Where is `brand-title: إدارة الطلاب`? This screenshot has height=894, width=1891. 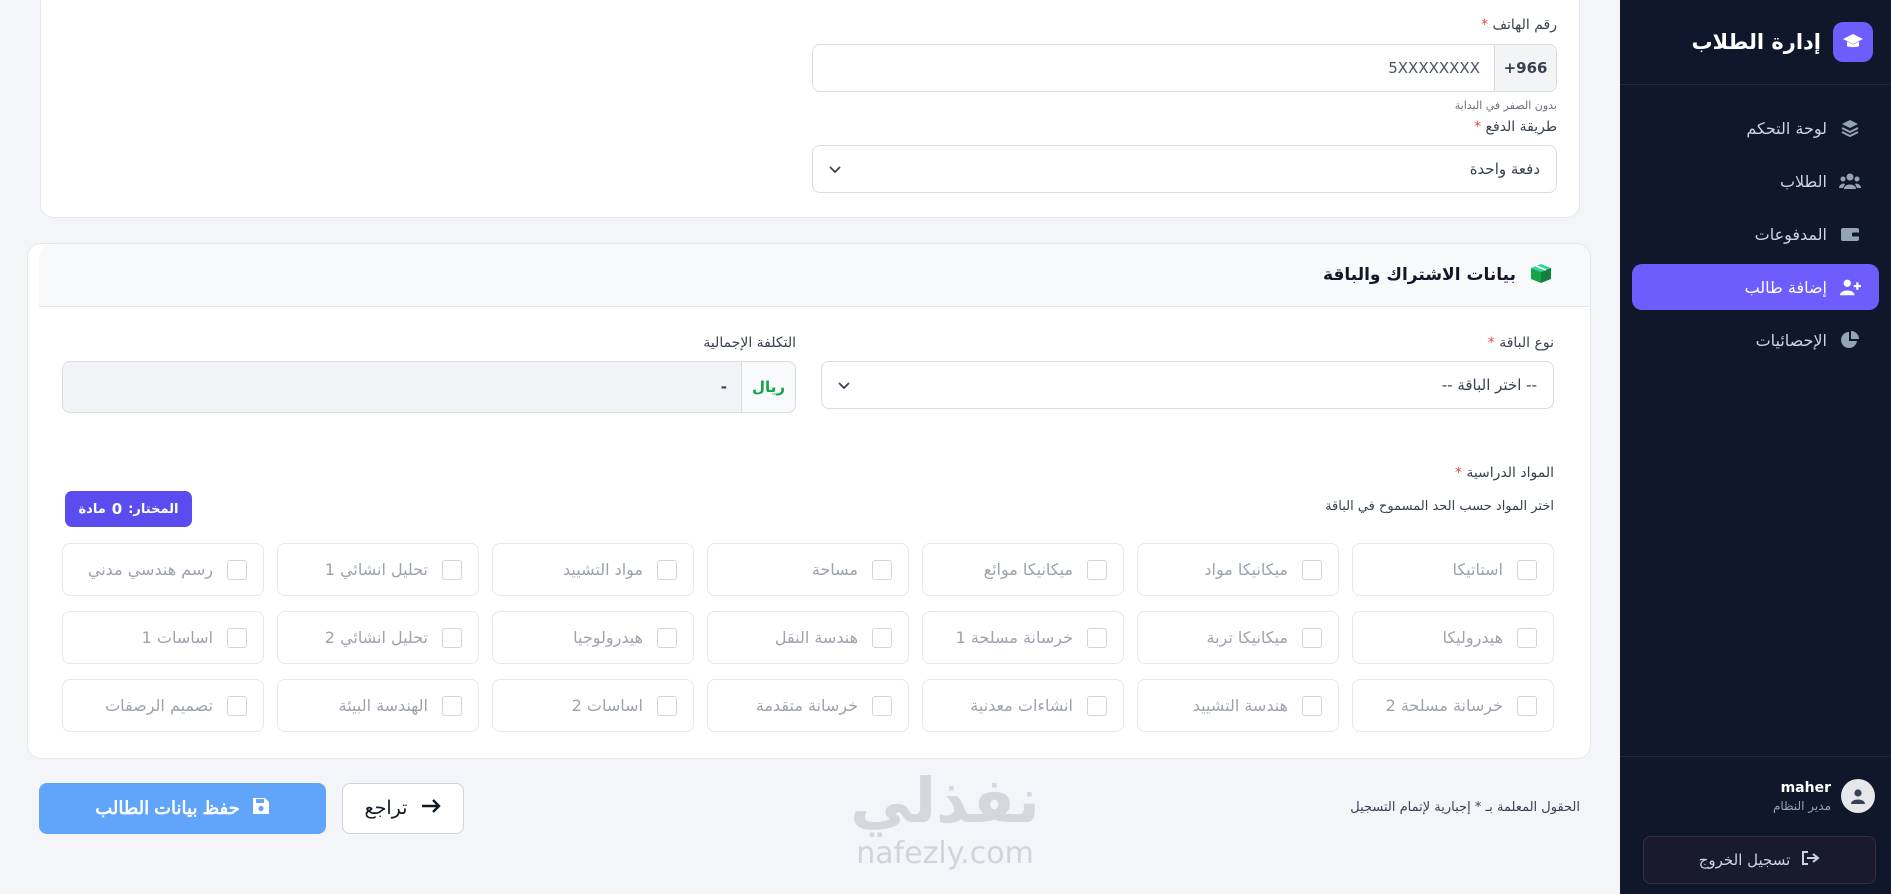
brand-title: إدارة الطلاب is located at coordinates (1756, 42).